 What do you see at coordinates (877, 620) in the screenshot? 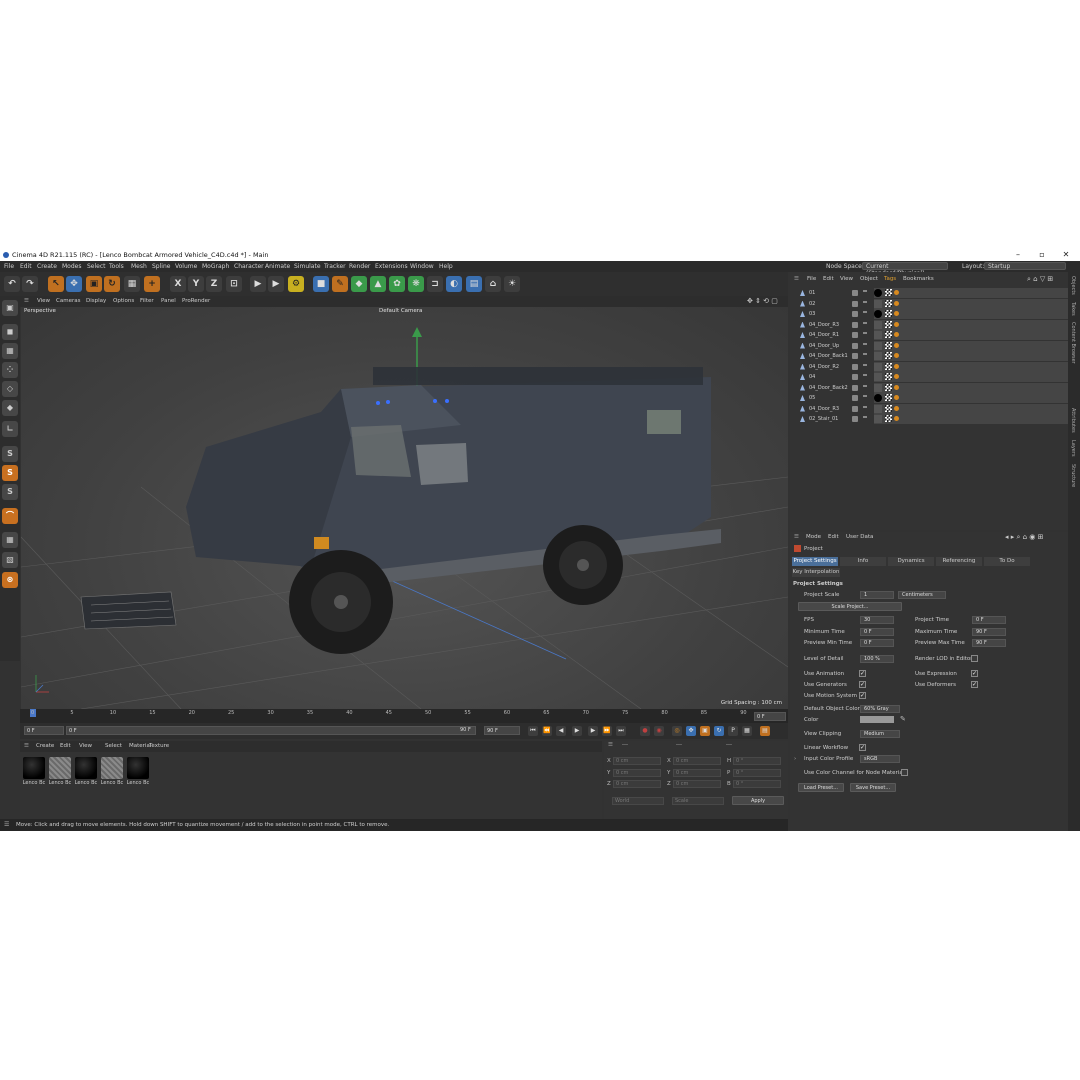
I see `fps-field: 30` at bounding box center [877, 620].